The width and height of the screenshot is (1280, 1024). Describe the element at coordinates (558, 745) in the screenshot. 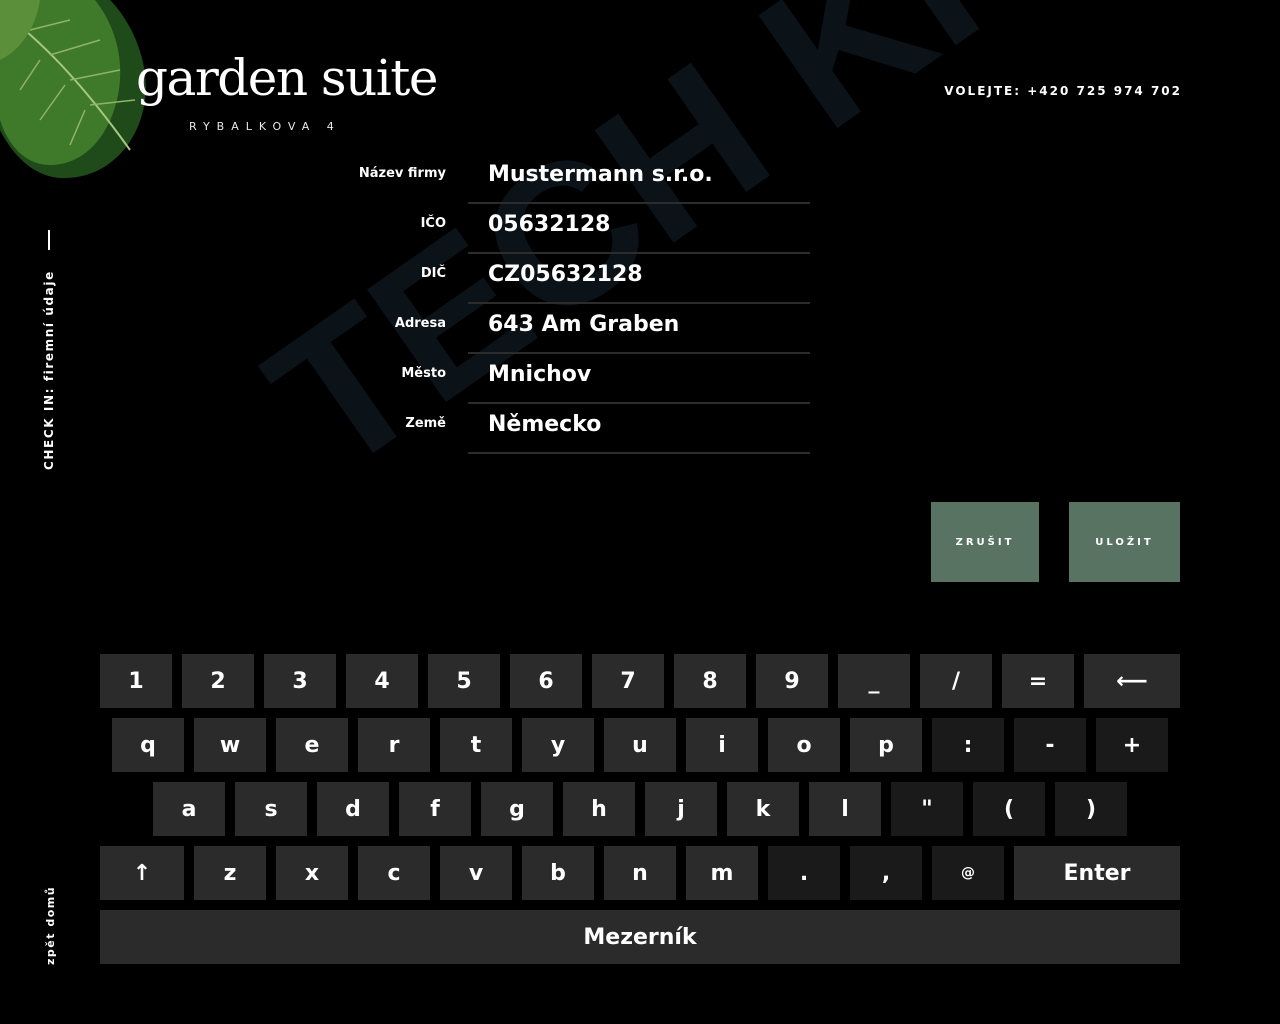

I see `key-y: y` at that location.